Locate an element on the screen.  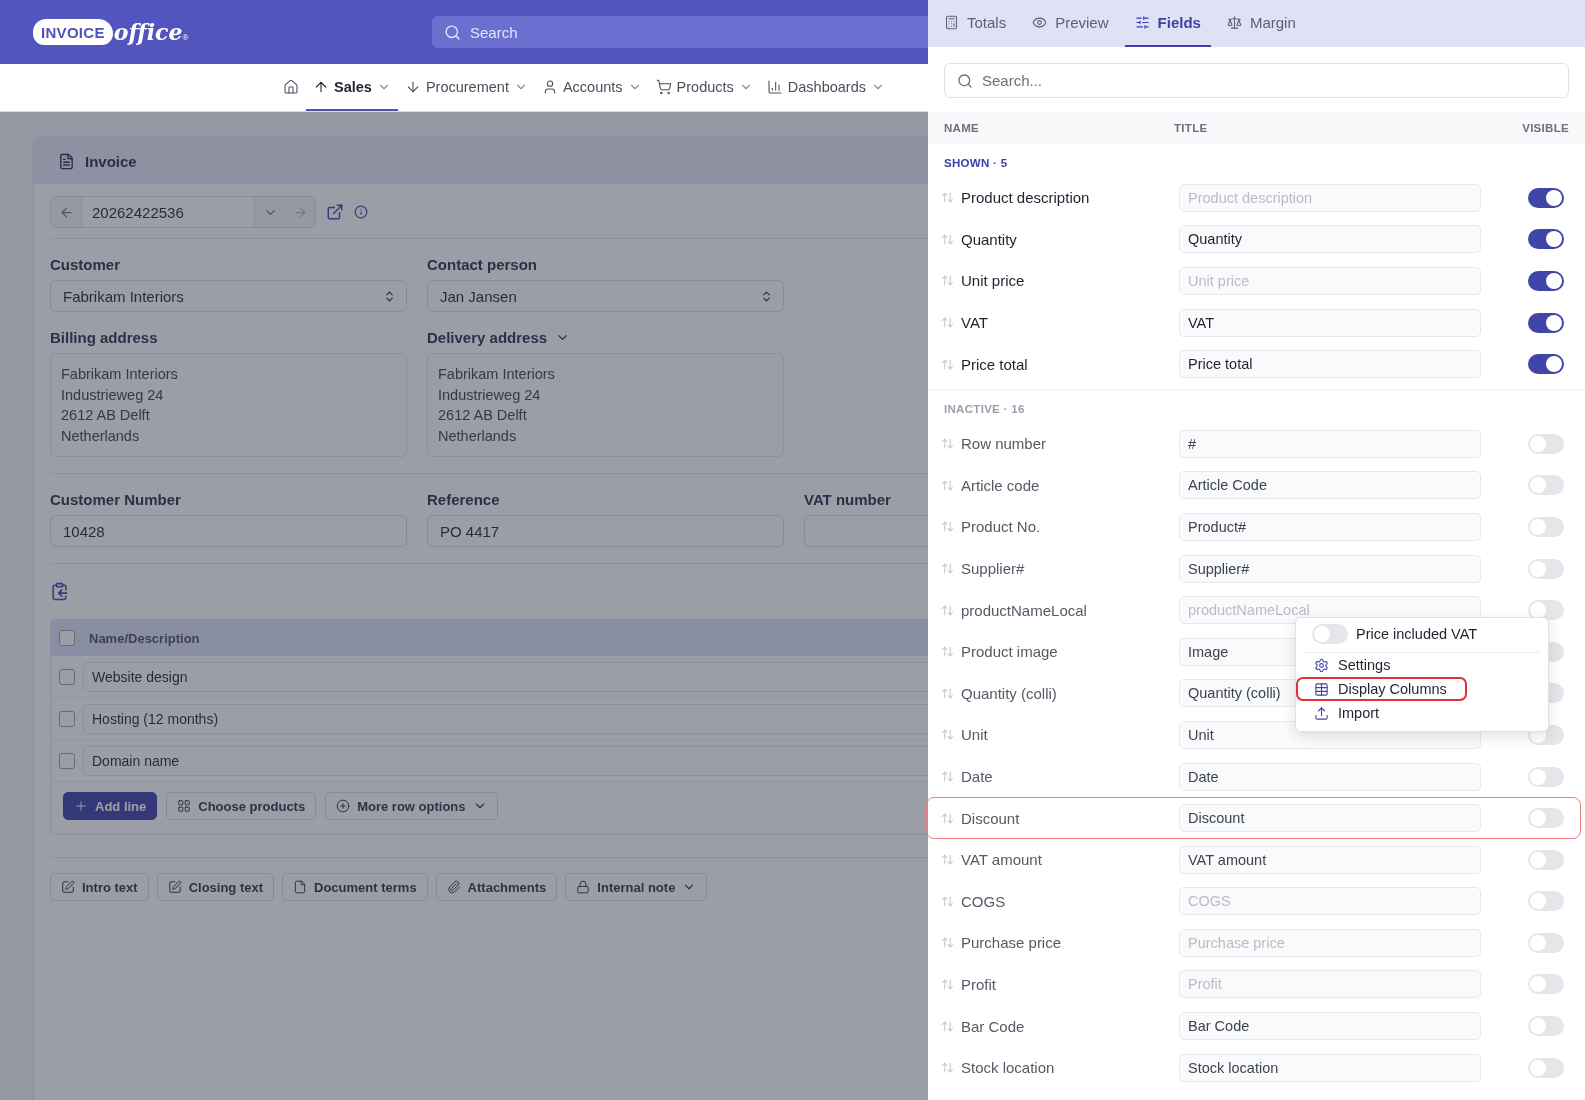
select-field: Fabrikam Interiors is located at coordinates (228, 296).